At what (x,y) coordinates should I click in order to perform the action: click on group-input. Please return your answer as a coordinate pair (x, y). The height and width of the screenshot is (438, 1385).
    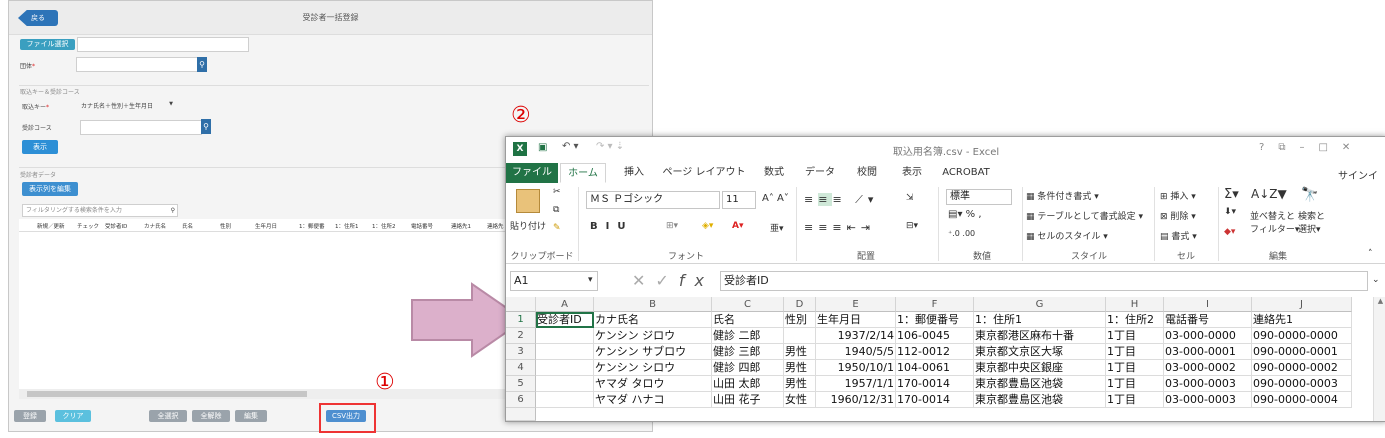
    Looking at the image, I should click on (137, 64).